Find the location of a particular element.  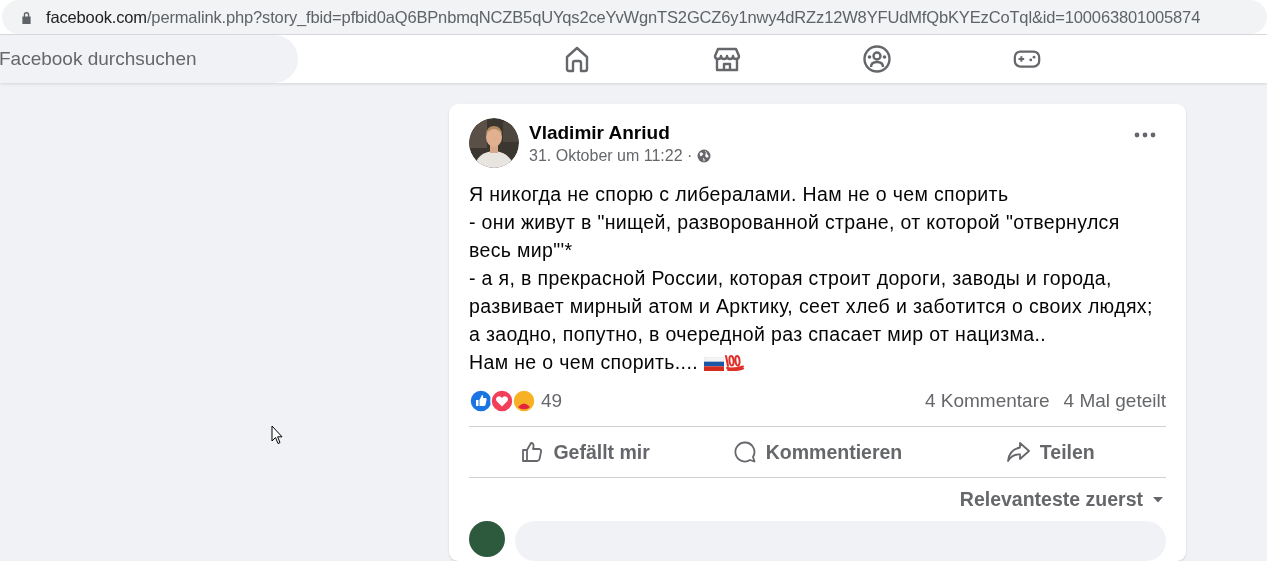

lock-icon is located at coordinates (26, 17).